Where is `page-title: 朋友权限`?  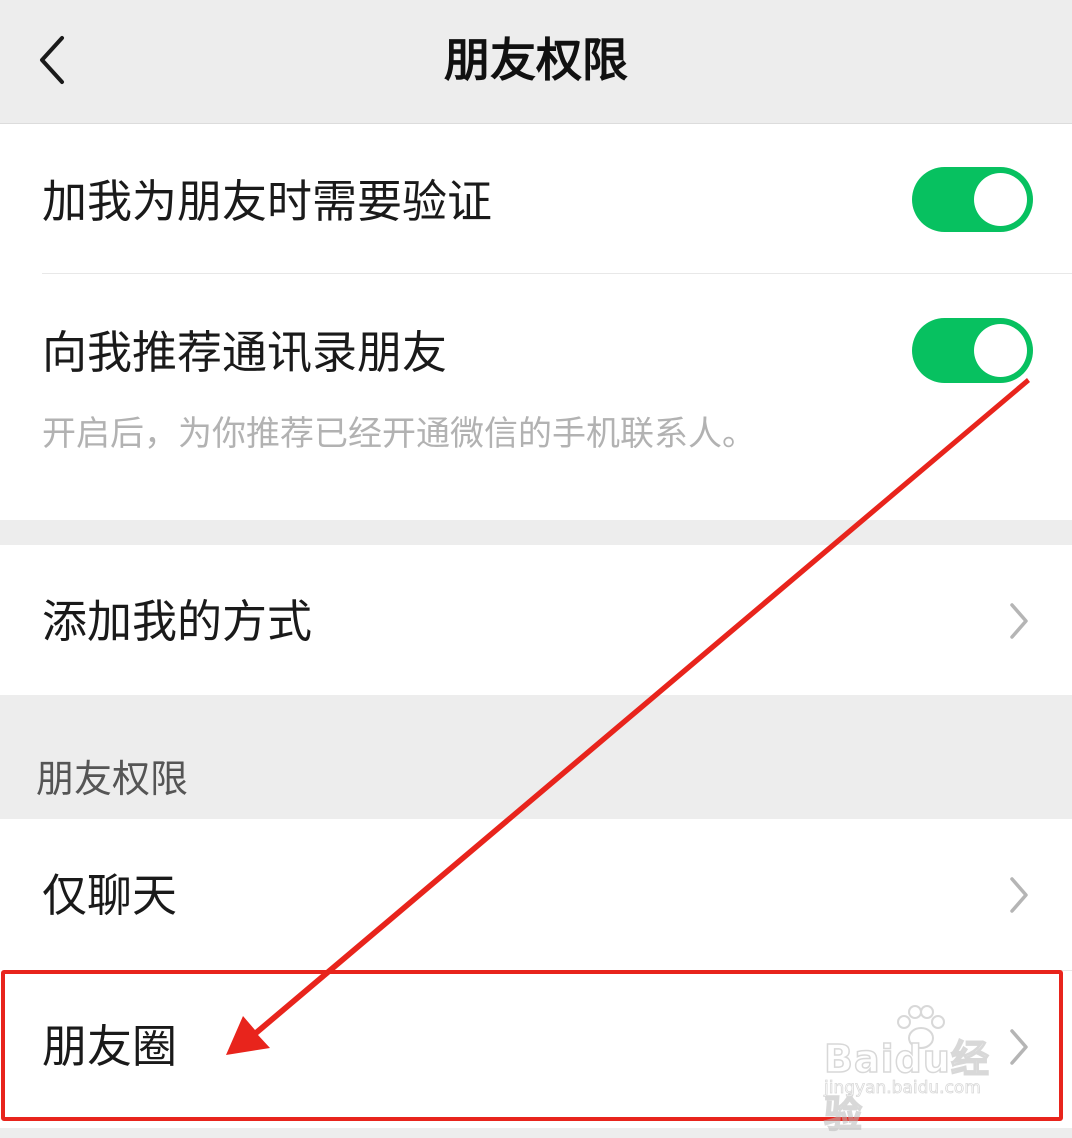 page-title: 朋友权限 is located at coordinates (536, 60).